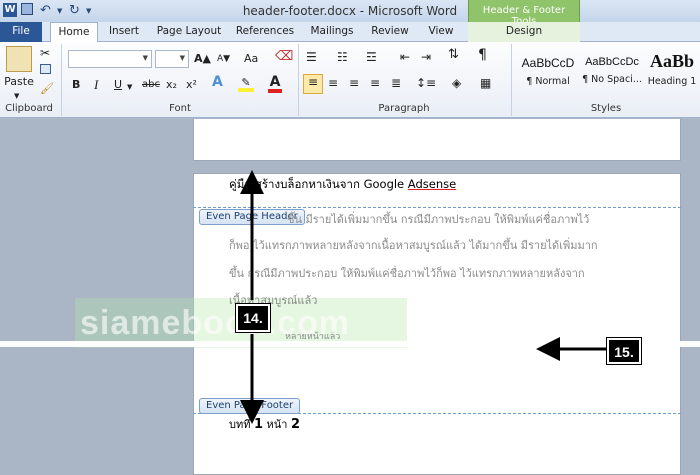 This screenshot has height=475, width=700. I want to click on style-sample: AaBb, so click(671, 61).